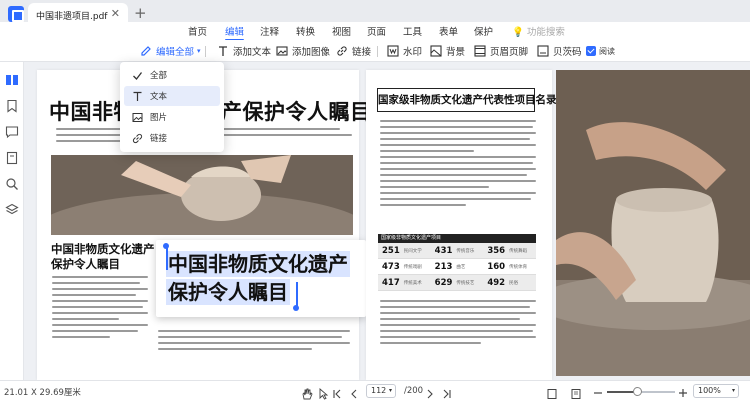 Image resolution: width=750 pixels, height=400 pixels. Describe the element at coordinates (12, 183) in the screenshot. I see `search-icon` at that location.